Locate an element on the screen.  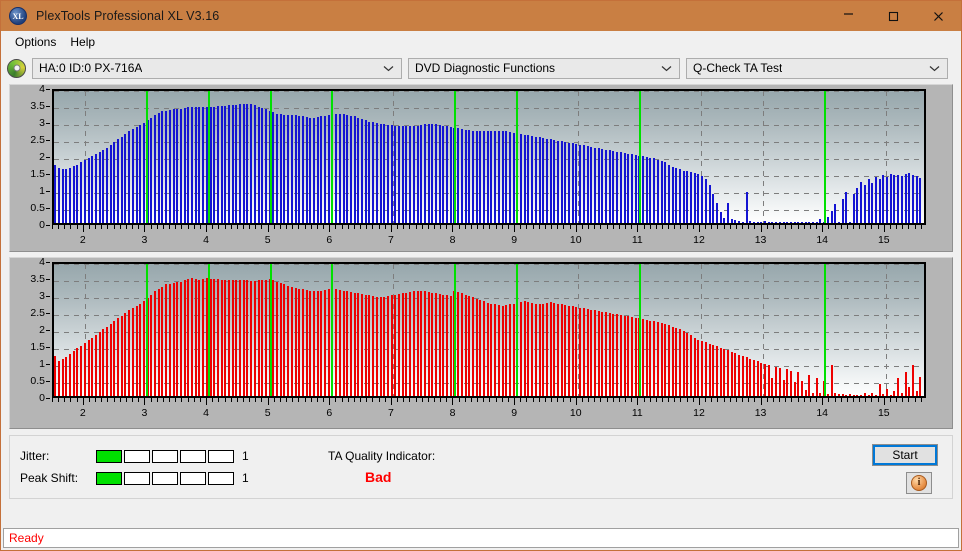
x-axis-tick-label: 5 is located at coordinates (267, 240).